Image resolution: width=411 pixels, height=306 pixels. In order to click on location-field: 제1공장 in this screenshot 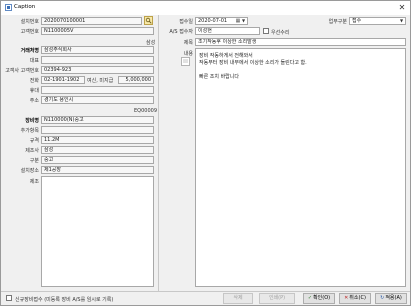, I will do `click(97, 170)`.